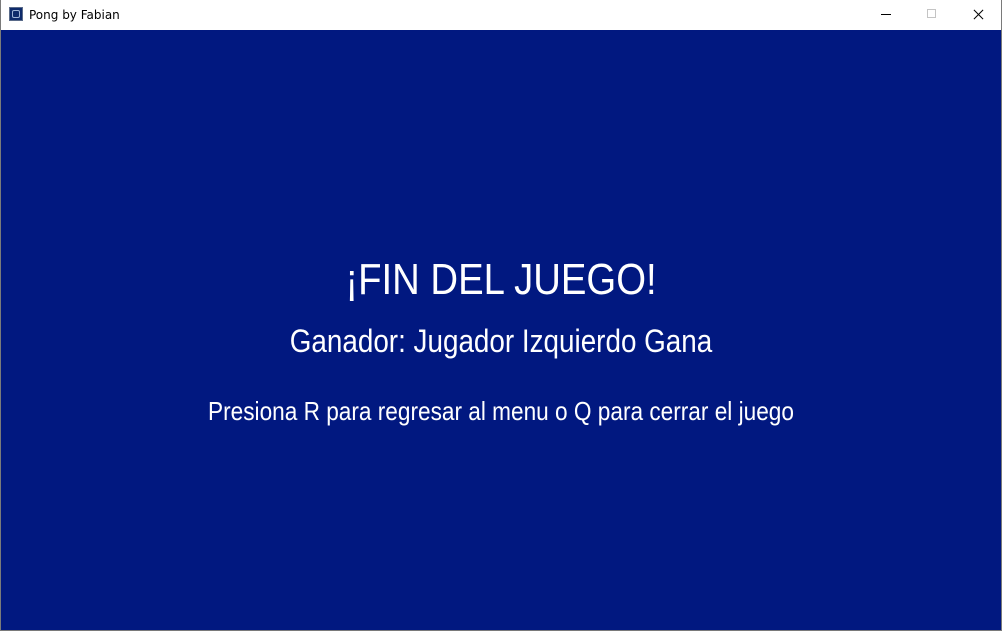 Image resolution: width=1002 pixels, height=631 pixels. I want to click on close-button, so click(978, 15).